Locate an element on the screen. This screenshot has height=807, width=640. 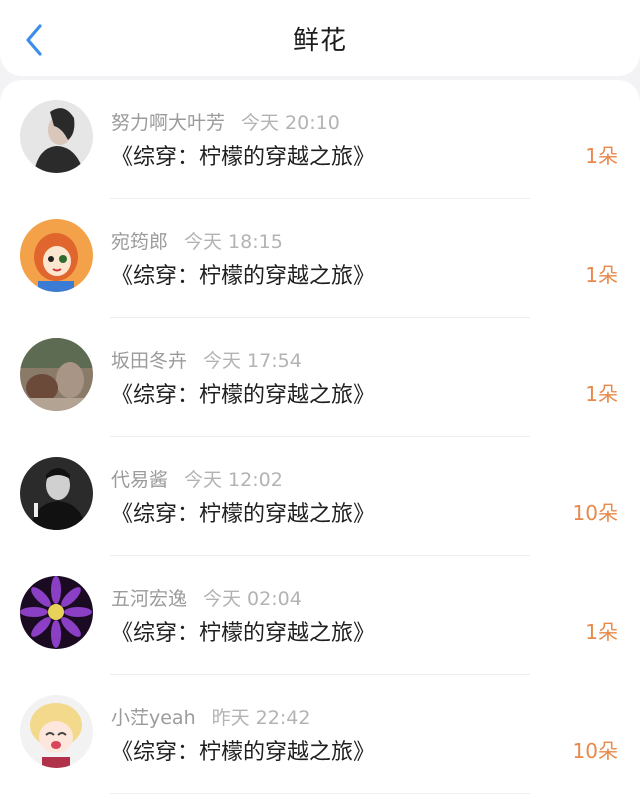
list-item: 五河宏逸 今天 02:04 《综穿：柠檬的穿越之旅》 1朵 is located at coordinates (320, 615).